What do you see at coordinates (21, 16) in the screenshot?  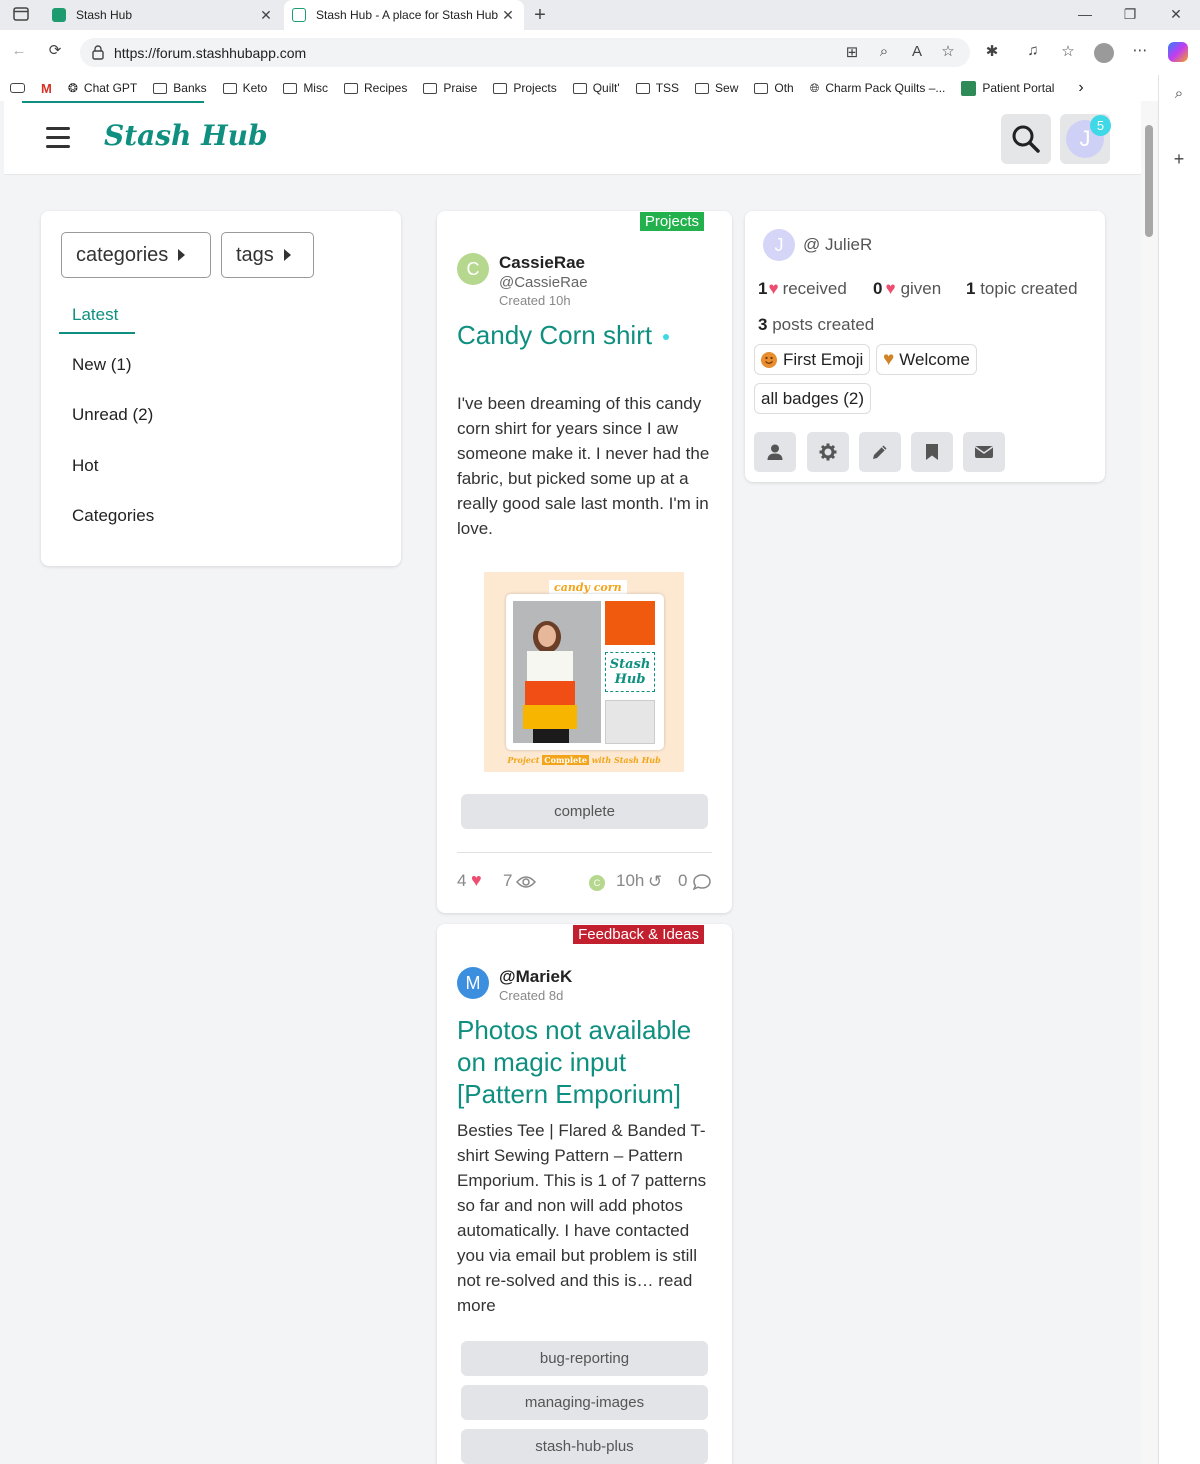 I see `tab-actions-icon` at bounding box center [21, 16].